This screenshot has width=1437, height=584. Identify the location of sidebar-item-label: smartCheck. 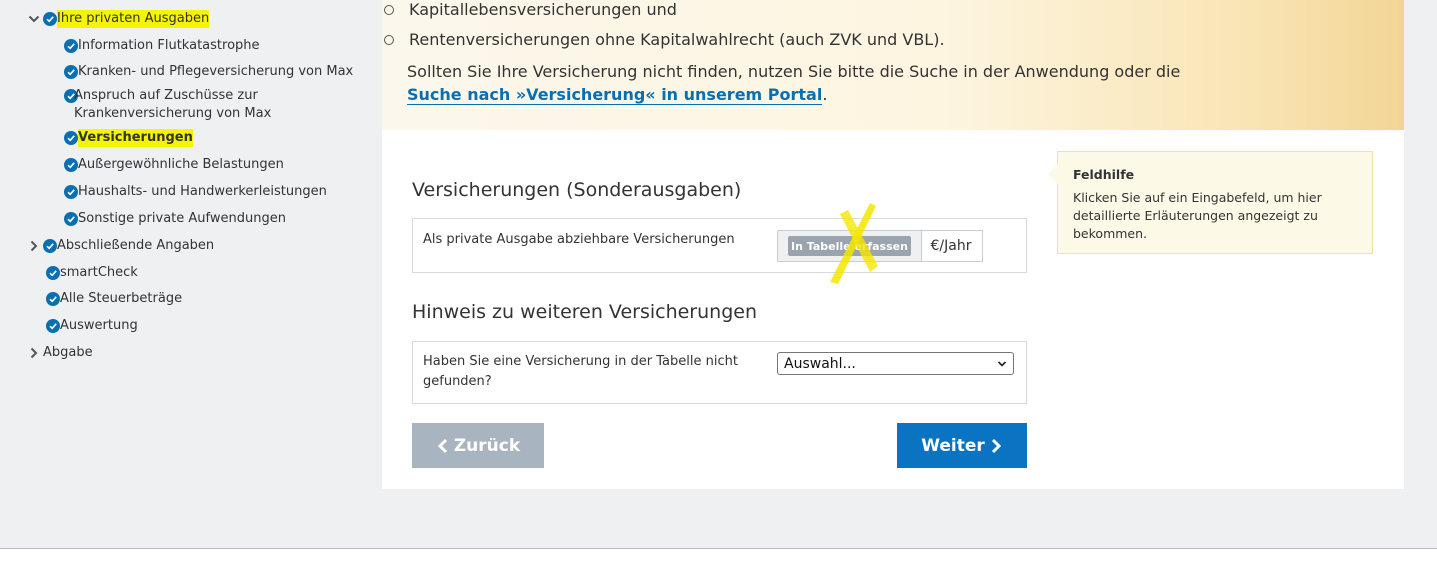
(99, 272).